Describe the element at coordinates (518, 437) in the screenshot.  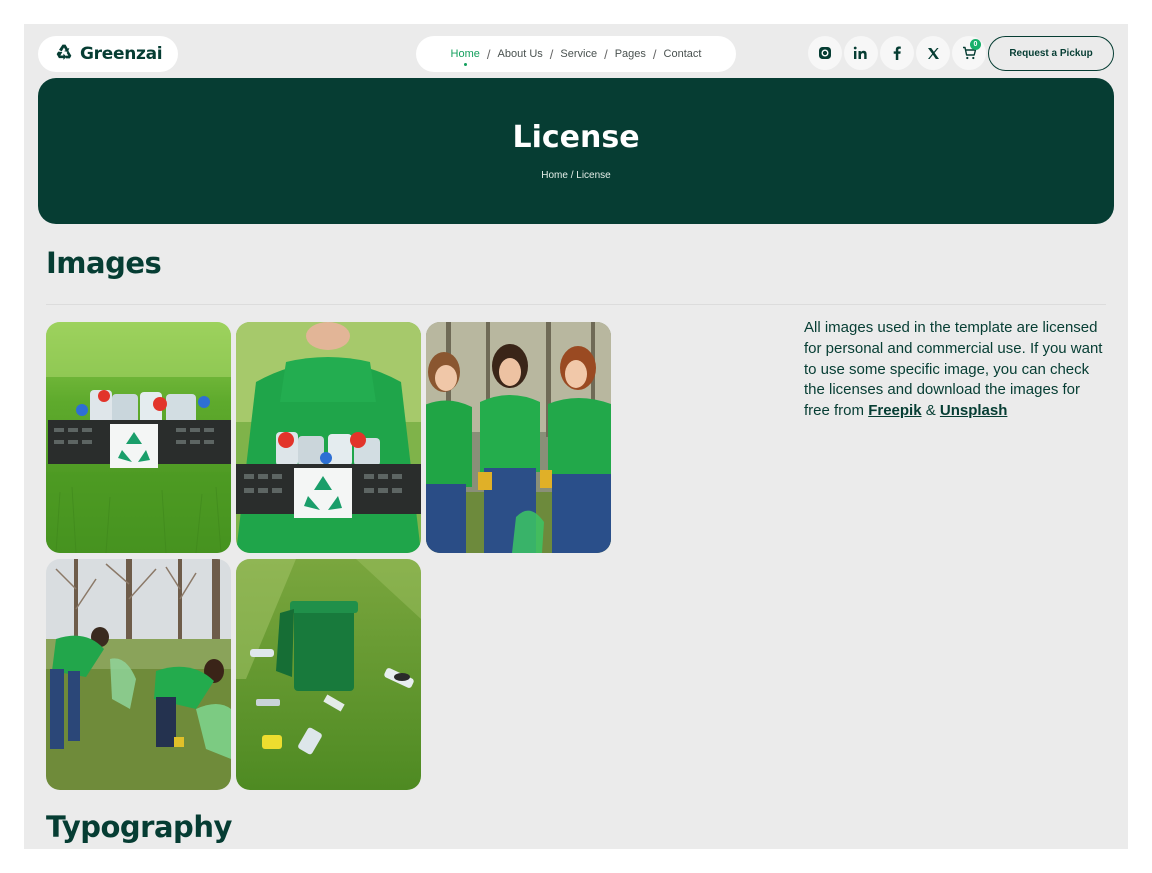
I see `photo-three-volunteers` at that location.